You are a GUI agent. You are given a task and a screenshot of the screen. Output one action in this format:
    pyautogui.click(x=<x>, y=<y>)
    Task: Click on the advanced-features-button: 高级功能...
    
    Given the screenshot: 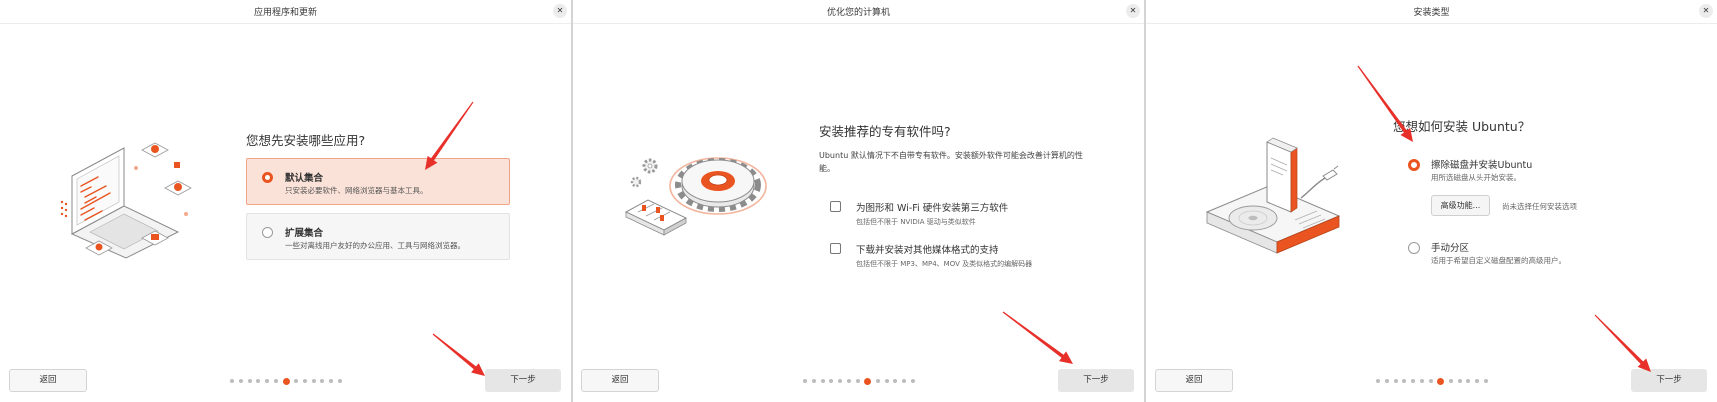 What is the action you would take?
    pyautogui.click(x=1460, y=205)
    